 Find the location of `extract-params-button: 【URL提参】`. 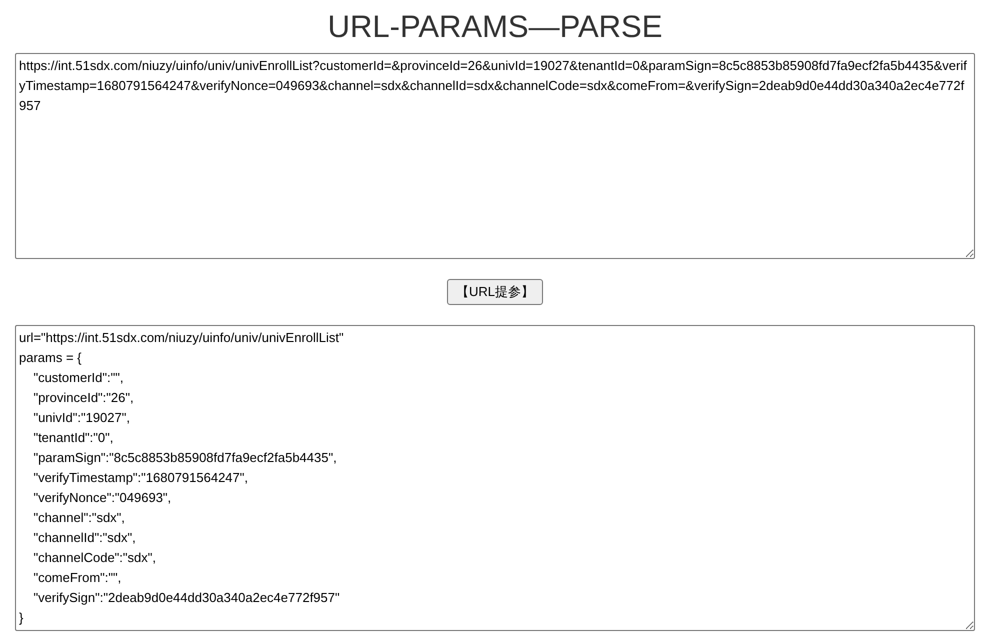

extract-params-button: 【URL提参】 is located at coordinates (494, 292).